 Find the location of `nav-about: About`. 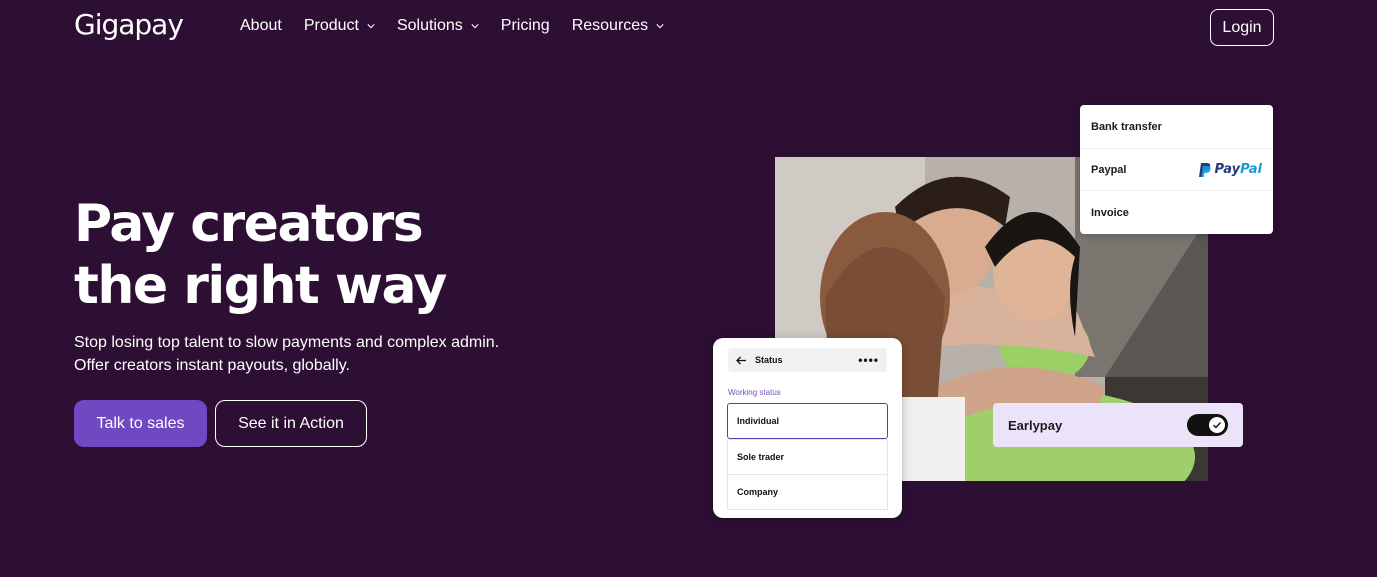

nav-about: About is located at coordinates (261, 26).